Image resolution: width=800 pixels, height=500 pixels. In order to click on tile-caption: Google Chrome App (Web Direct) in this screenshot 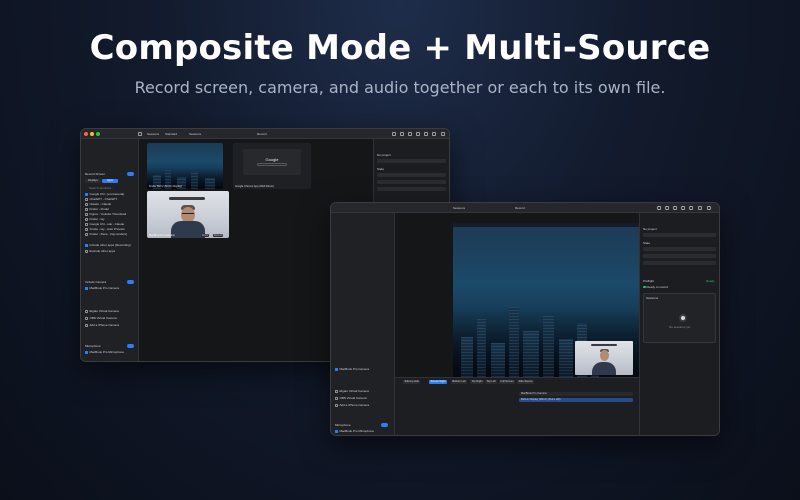, I will do `click(254, 186)`.